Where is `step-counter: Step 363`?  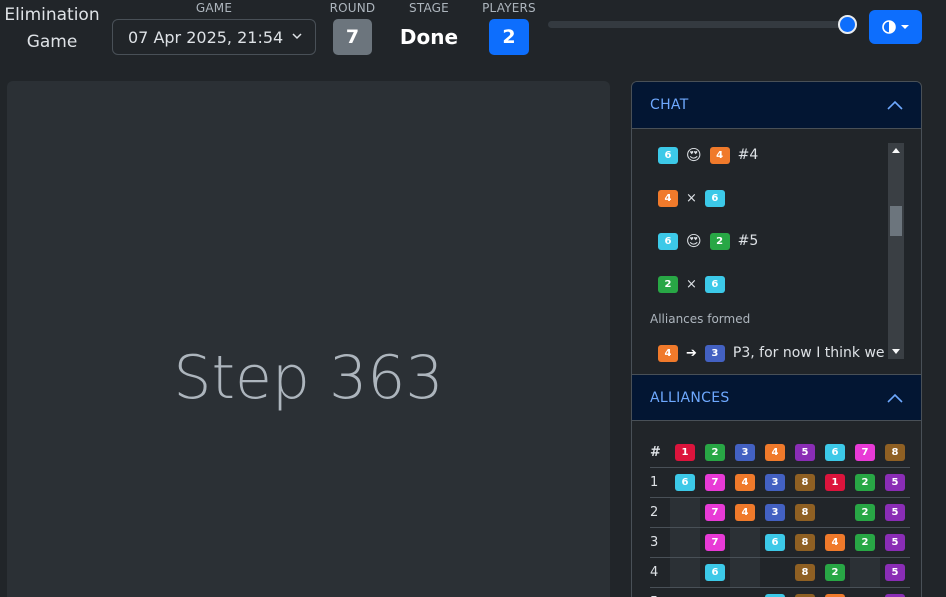
step-counter: Step 363 is located at coordinates (308, 378).